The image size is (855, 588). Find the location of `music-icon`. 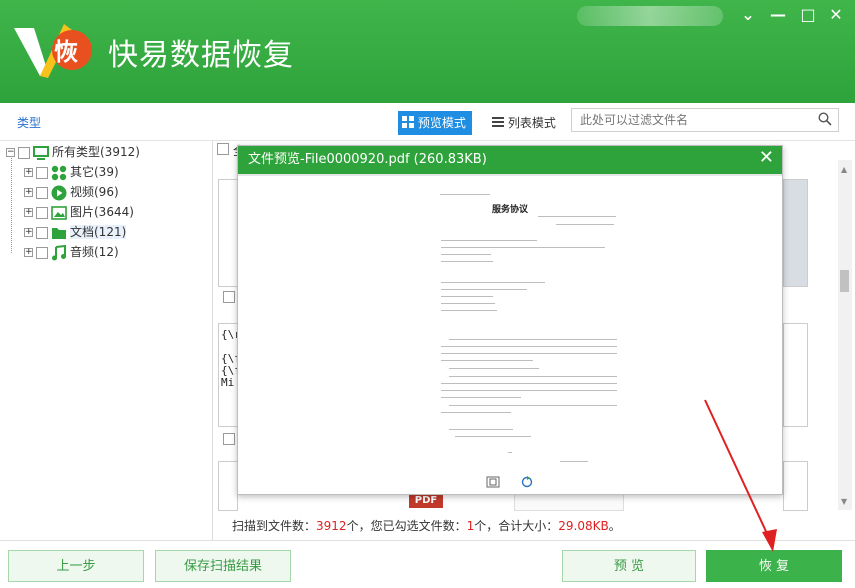

music-icon is located at coordinates (59, 252).